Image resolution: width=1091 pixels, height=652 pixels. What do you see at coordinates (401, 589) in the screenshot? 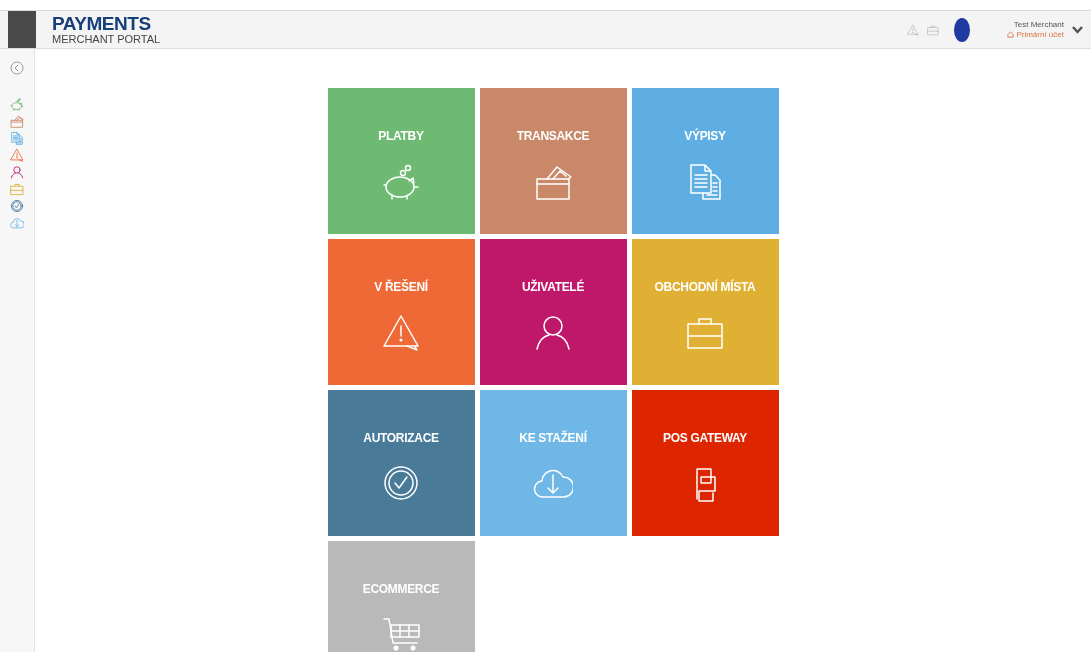
I see `tile-label: ECOMMERCE` at bounding box center [401, 589].